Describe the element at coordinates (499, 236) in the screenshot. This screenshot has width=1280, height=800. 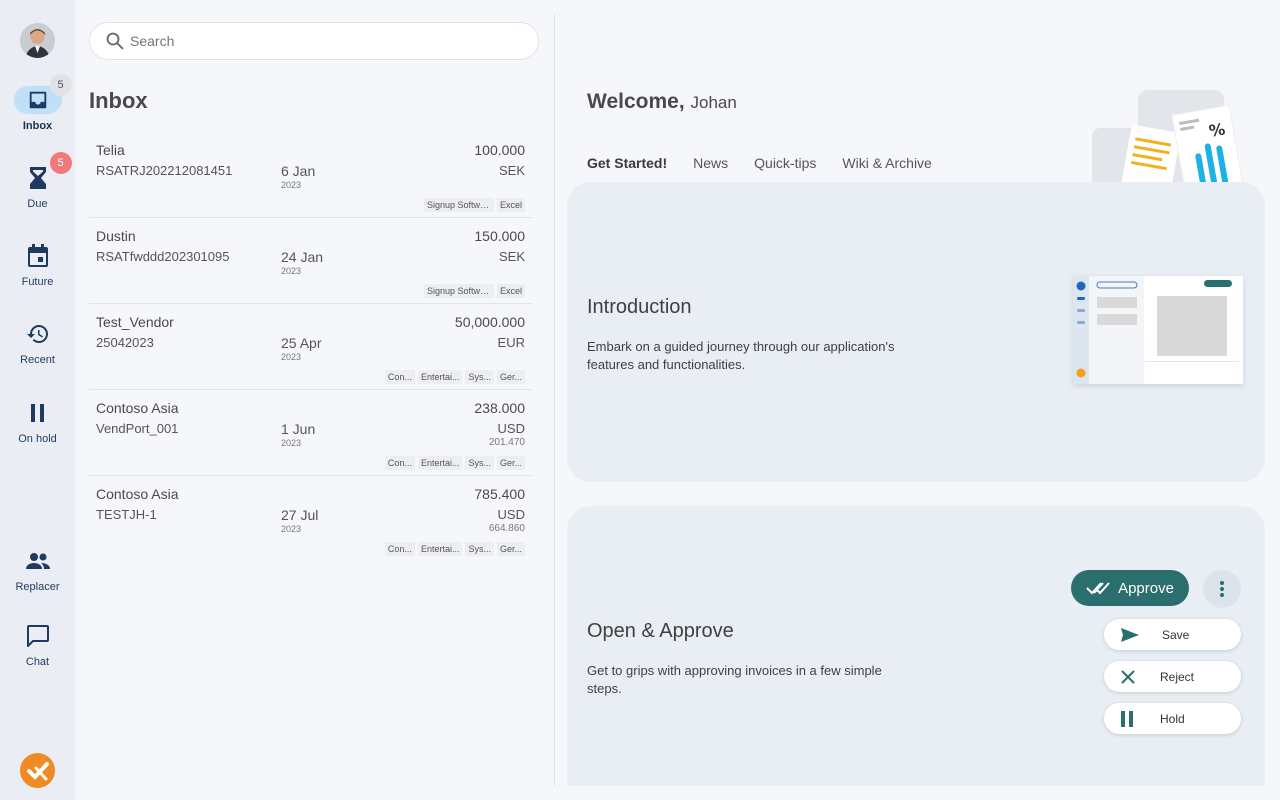
I see `invoice-amount: 150.000` at that location.